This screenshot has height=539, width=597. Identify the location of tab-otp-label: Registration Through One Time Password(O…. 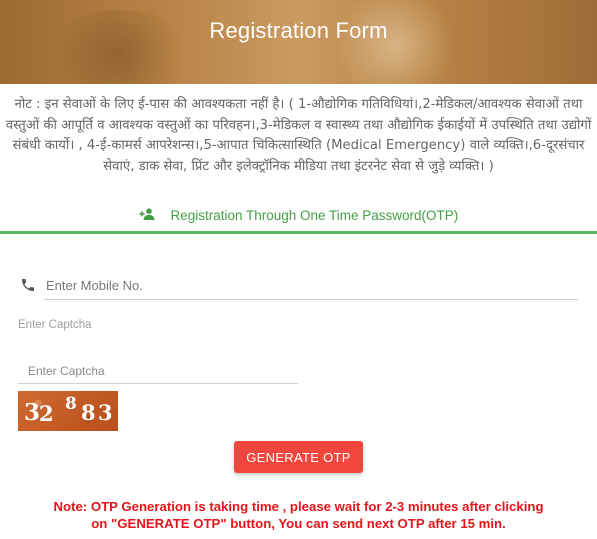
(314, 215).